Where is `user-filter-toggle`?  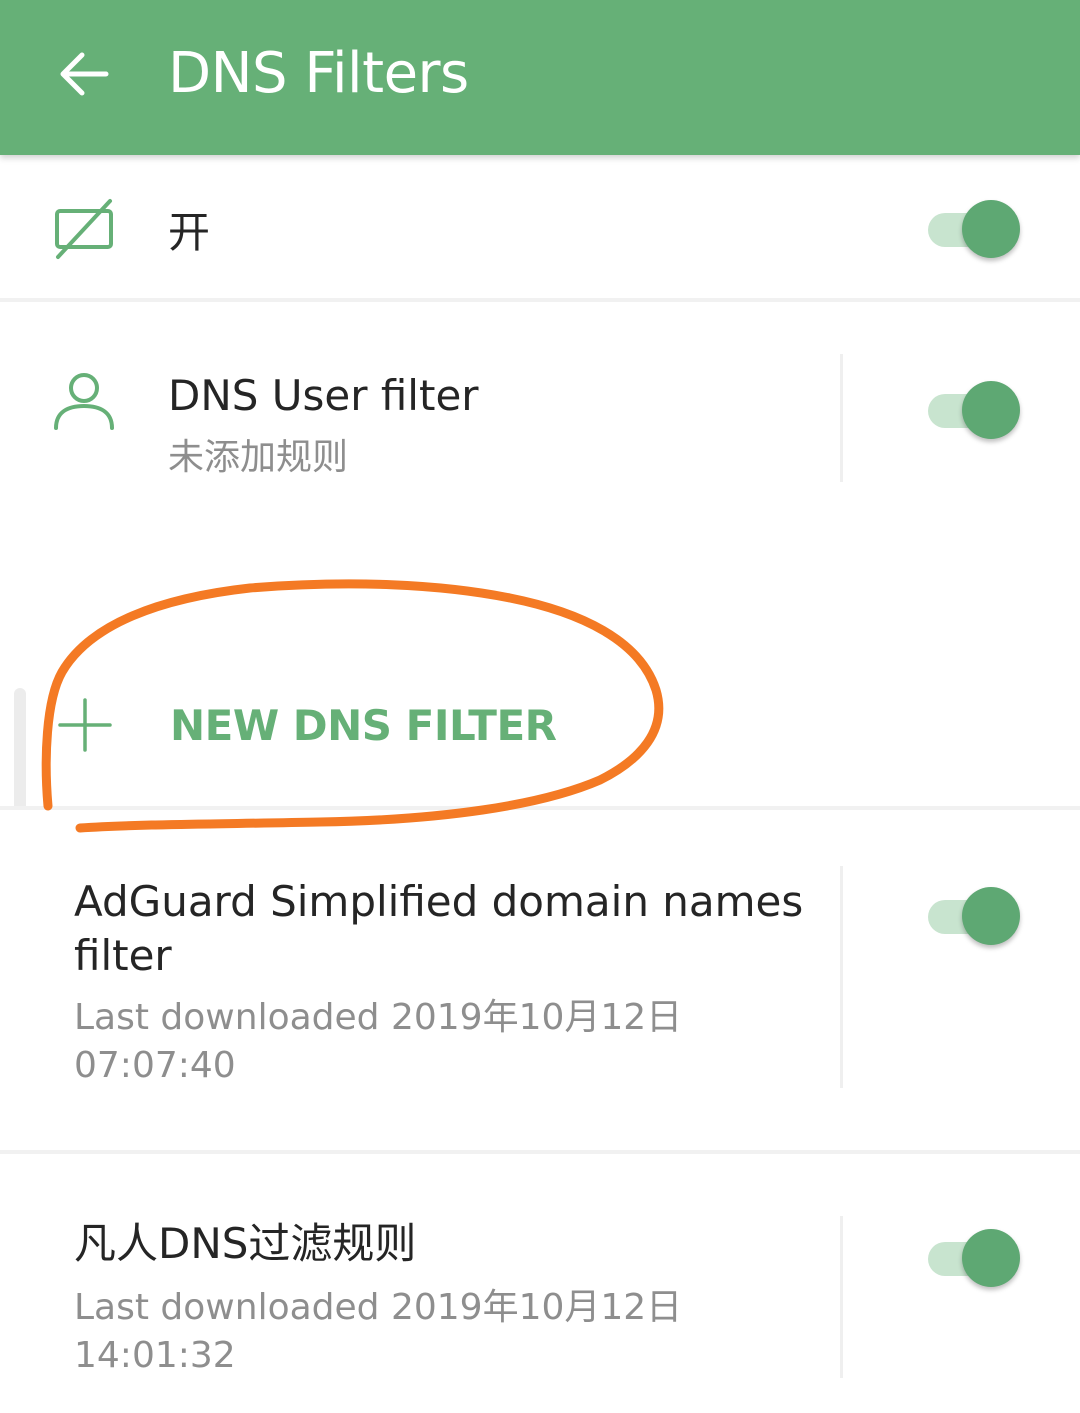
user-filter-toggle is located at coordinates (974, 411).